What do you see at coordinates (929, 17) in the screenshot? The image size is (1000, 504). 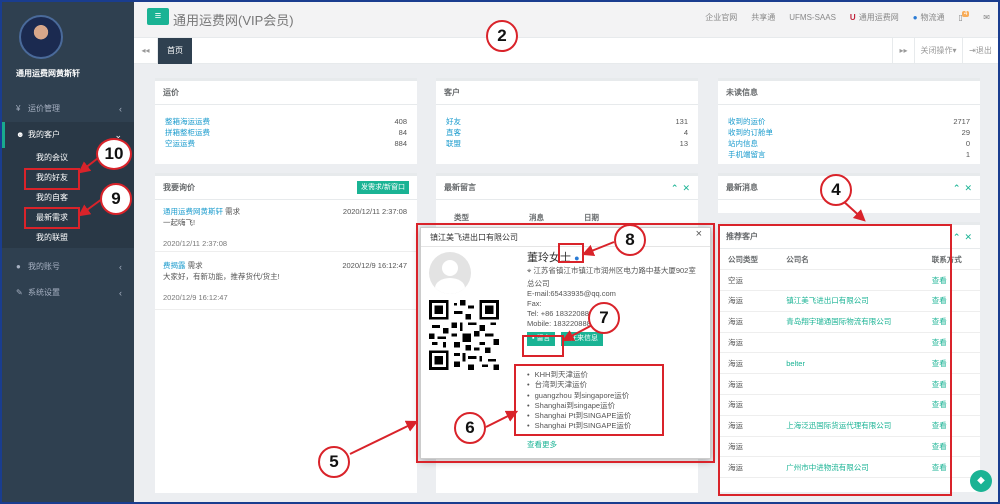 I see `link-logistics: ● 物流通` at bounding box center [929, 17].